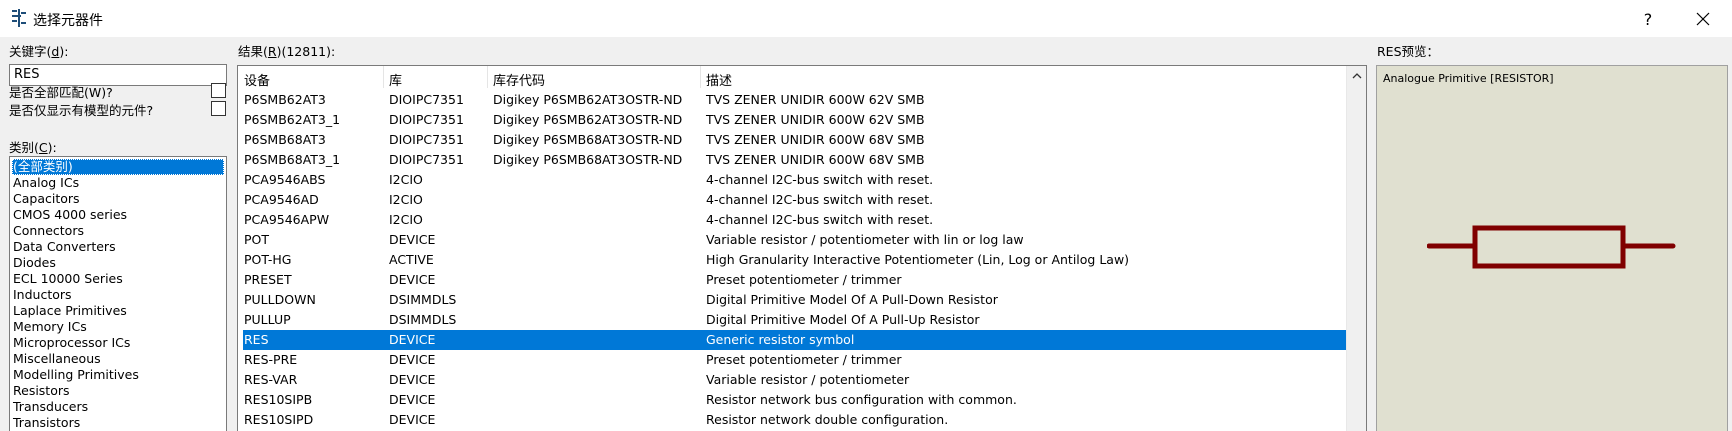 The width and height of the screenshot is (1732, 431). What do you see at coordinates (287, 219) in the screenshot?
I see `device-cell: PCA9546APW` at bounding box center [287, 219].